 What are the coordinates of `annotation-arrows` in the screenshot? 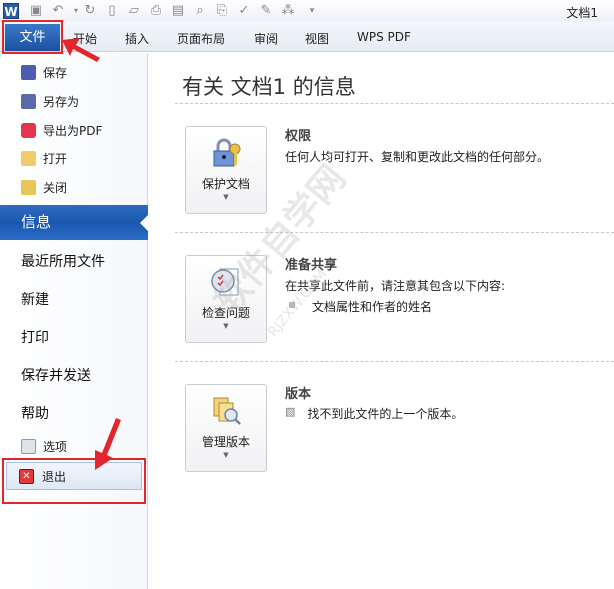 It's located at (91, 254).